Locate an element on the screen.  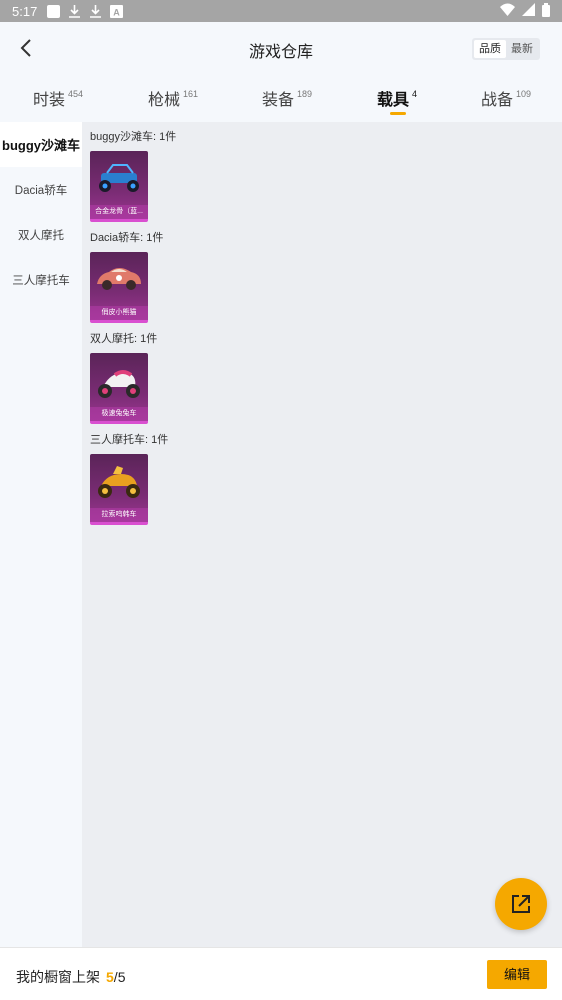
item-name: 极速兔兔车 is located at coordinates (119, 414).